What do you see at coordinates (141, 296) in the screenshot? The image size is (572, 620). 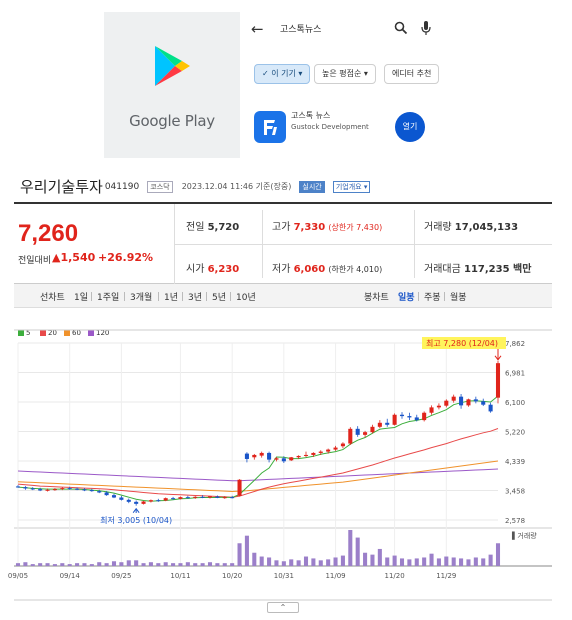 I see `tab-3months: 3개월` at bounding box center [141, 296].